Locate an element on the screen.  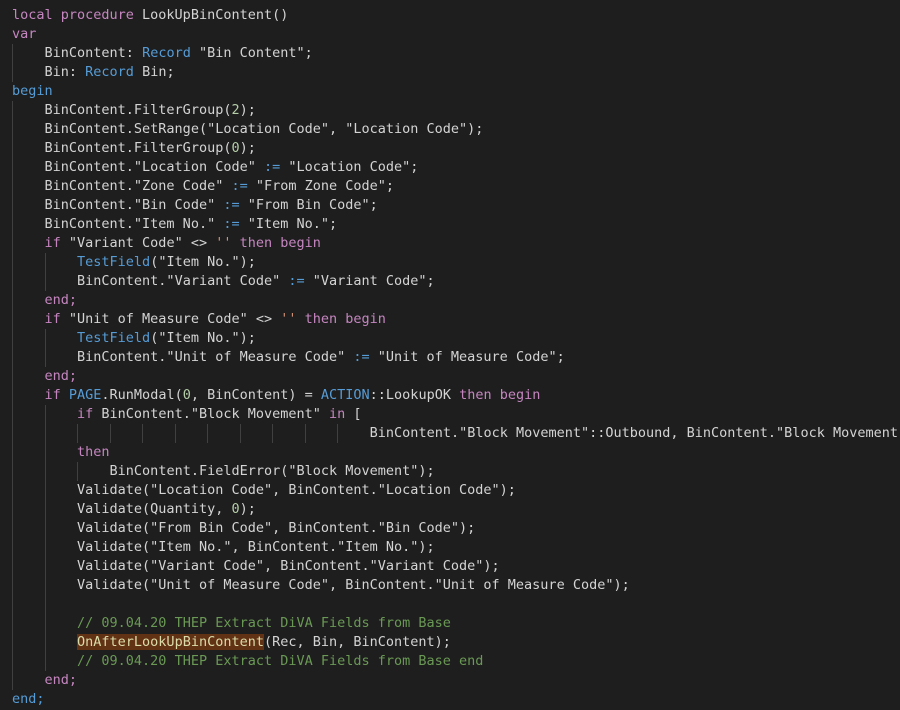
code-token: BinContent."Item No." is located at coordinates (134, 224).